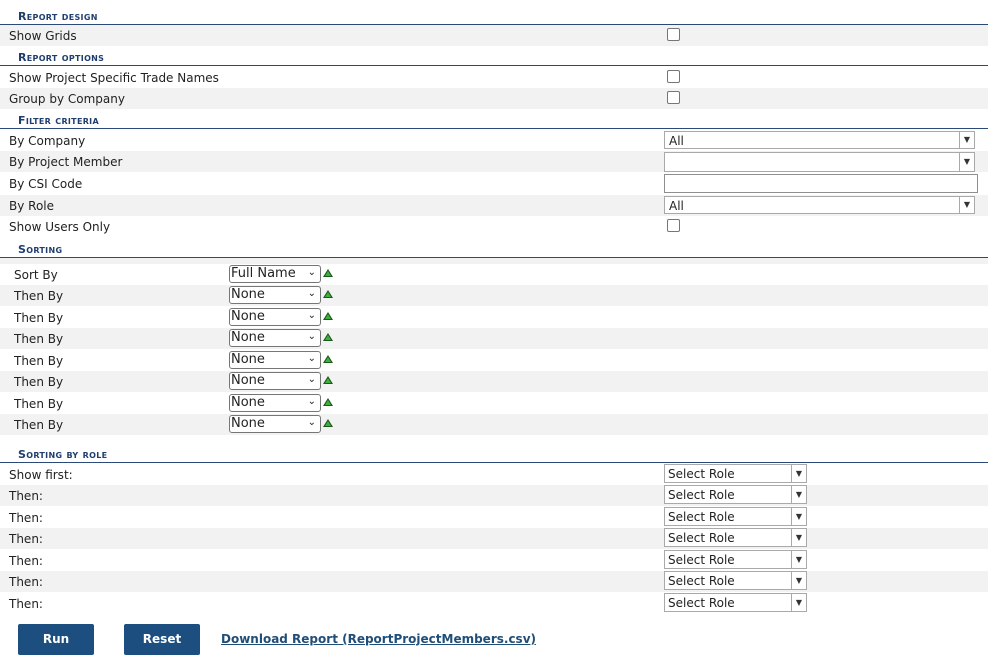 This screenshot has width=988, height=664. What do you see at coordinates (41, 475) in the screenshot?
I see `role-sort-label: Show first:` at bounding box center [41, 475].